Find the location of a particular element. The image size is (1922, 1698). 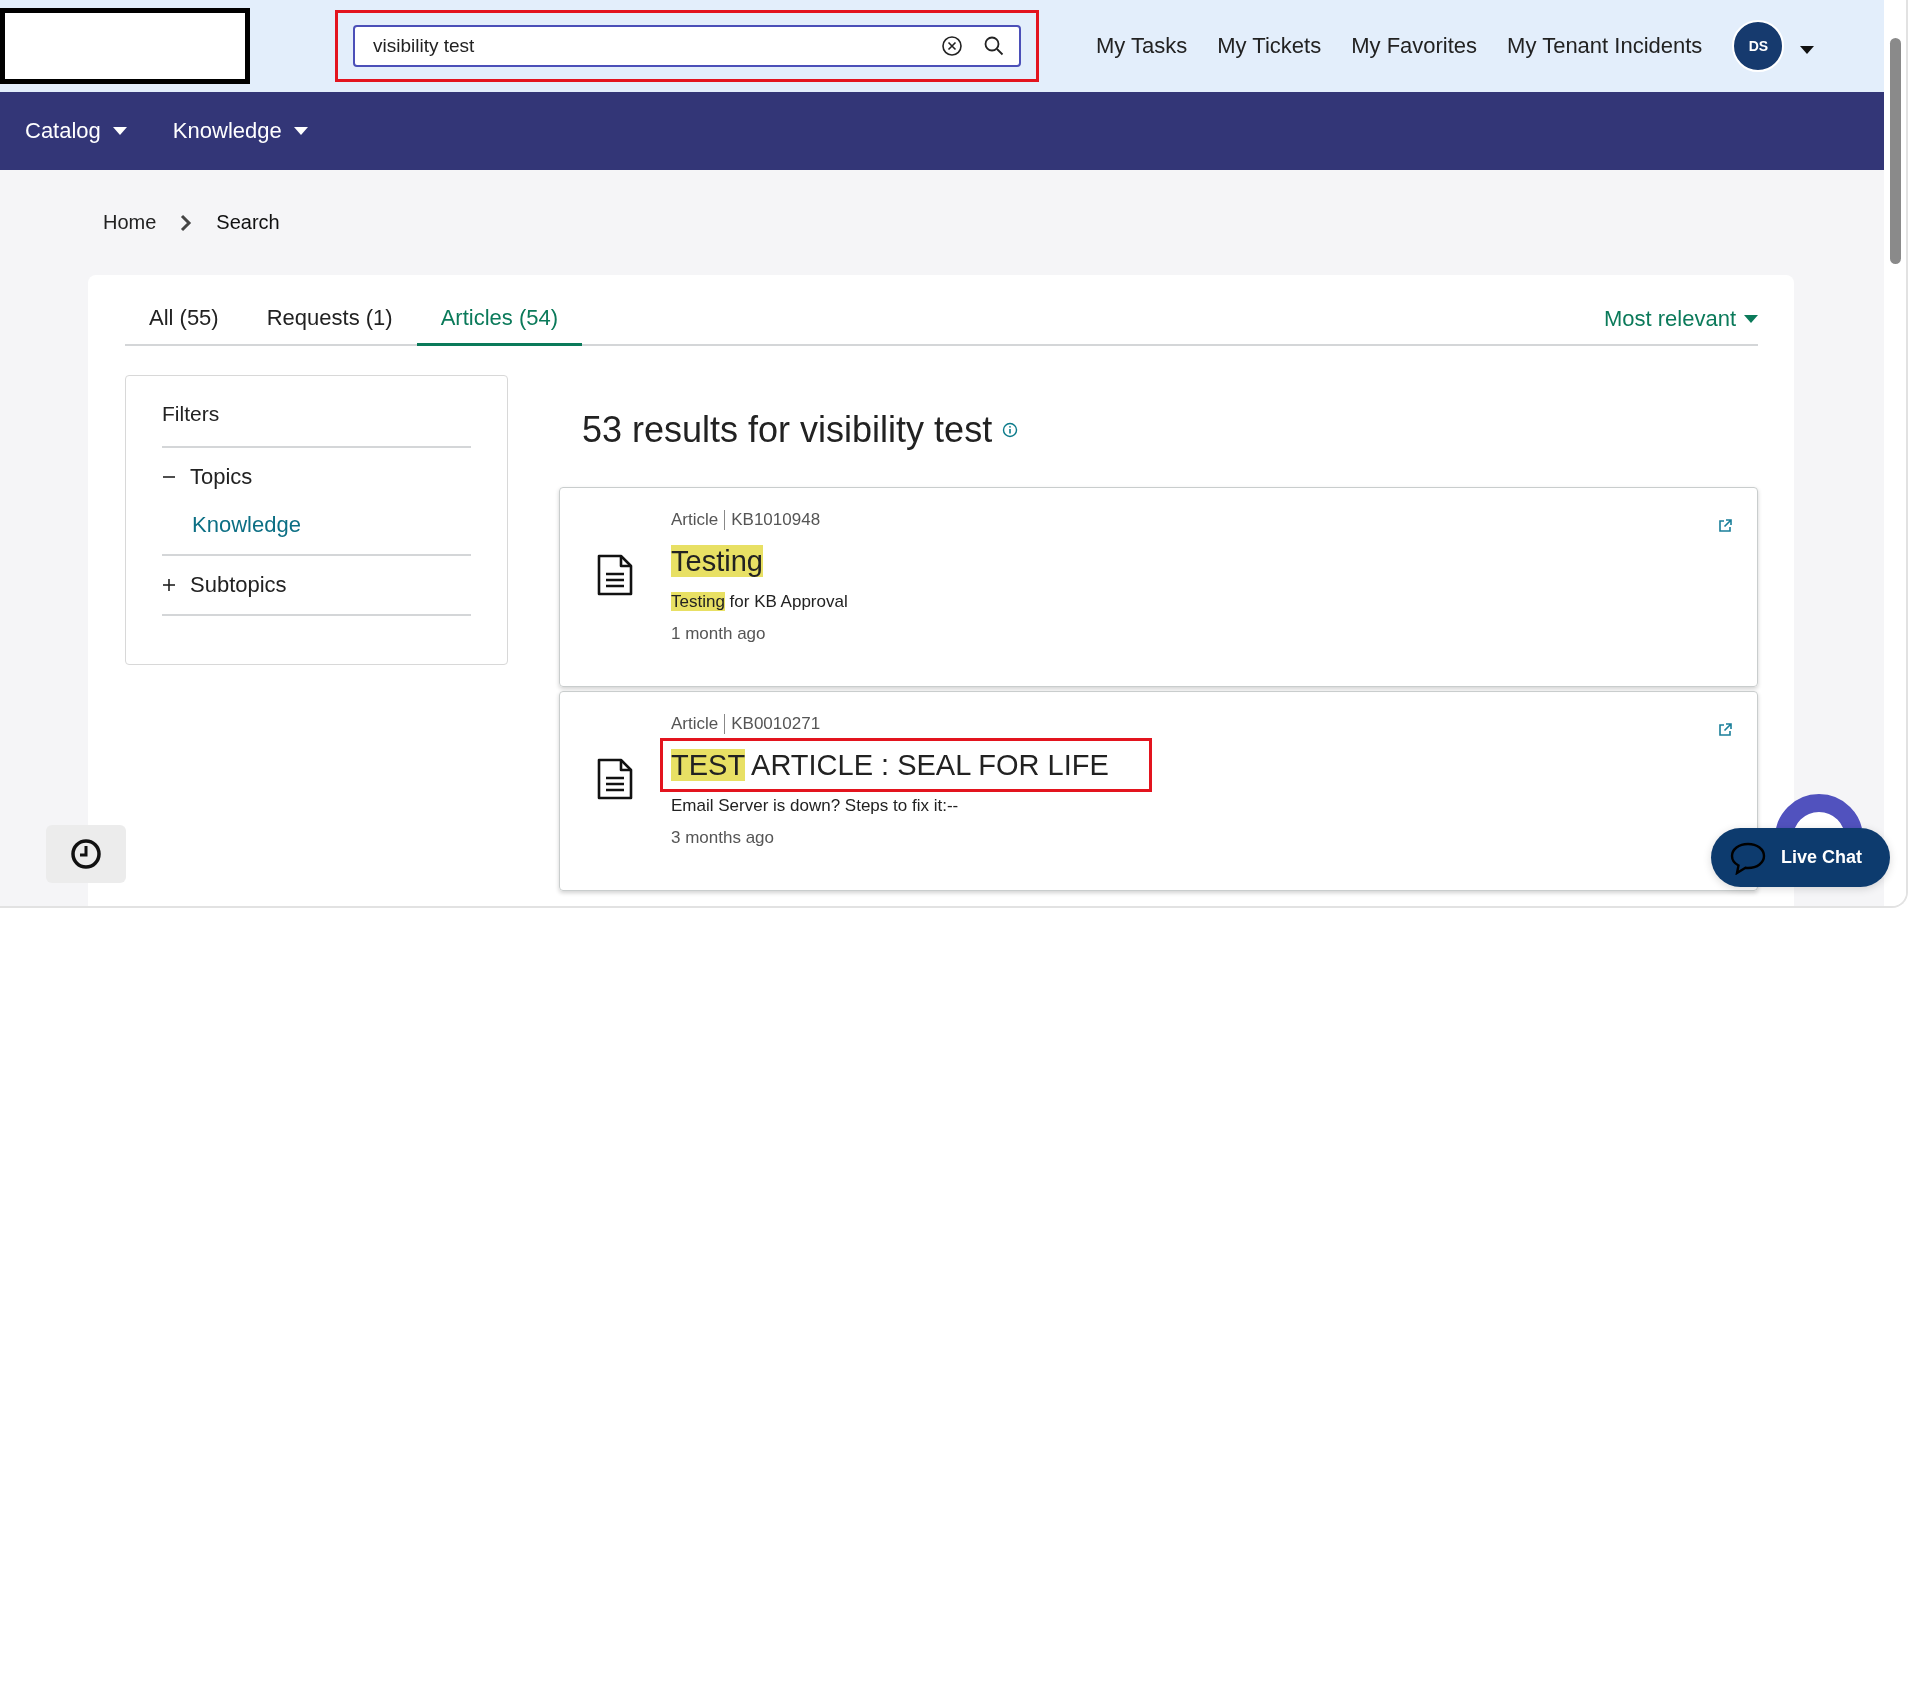

breadcrumb-link: Search is located at coordinates (248, 222).